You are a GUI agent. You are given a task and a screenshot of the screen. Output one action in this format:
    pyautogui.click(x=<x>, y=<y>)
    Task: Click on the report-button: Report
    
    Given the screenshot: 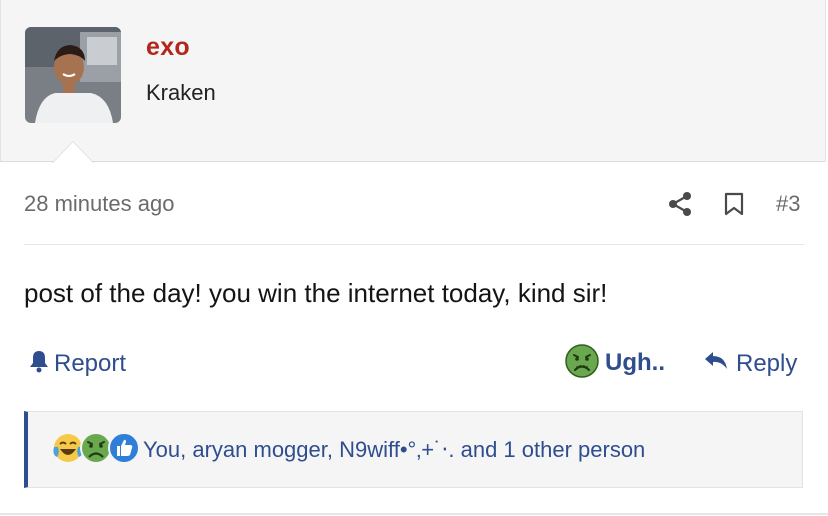 What is the action you would take?
    pyautogui.click(x=77, y=364)
    